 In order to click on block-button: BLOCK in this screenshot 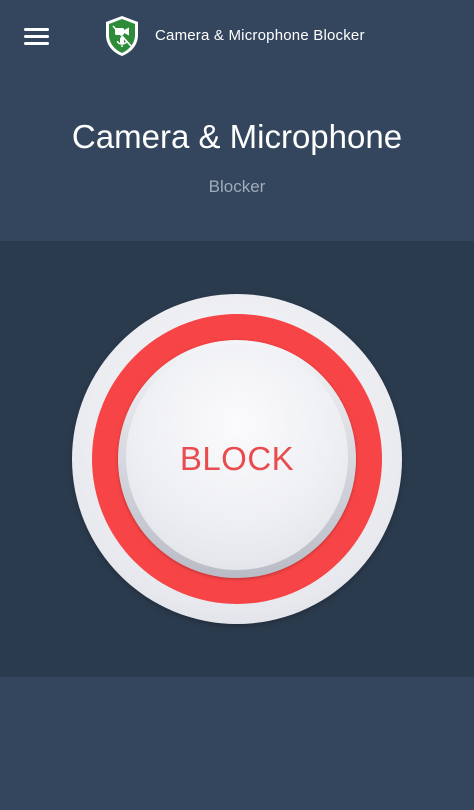, I will do `click(237, 457)`.